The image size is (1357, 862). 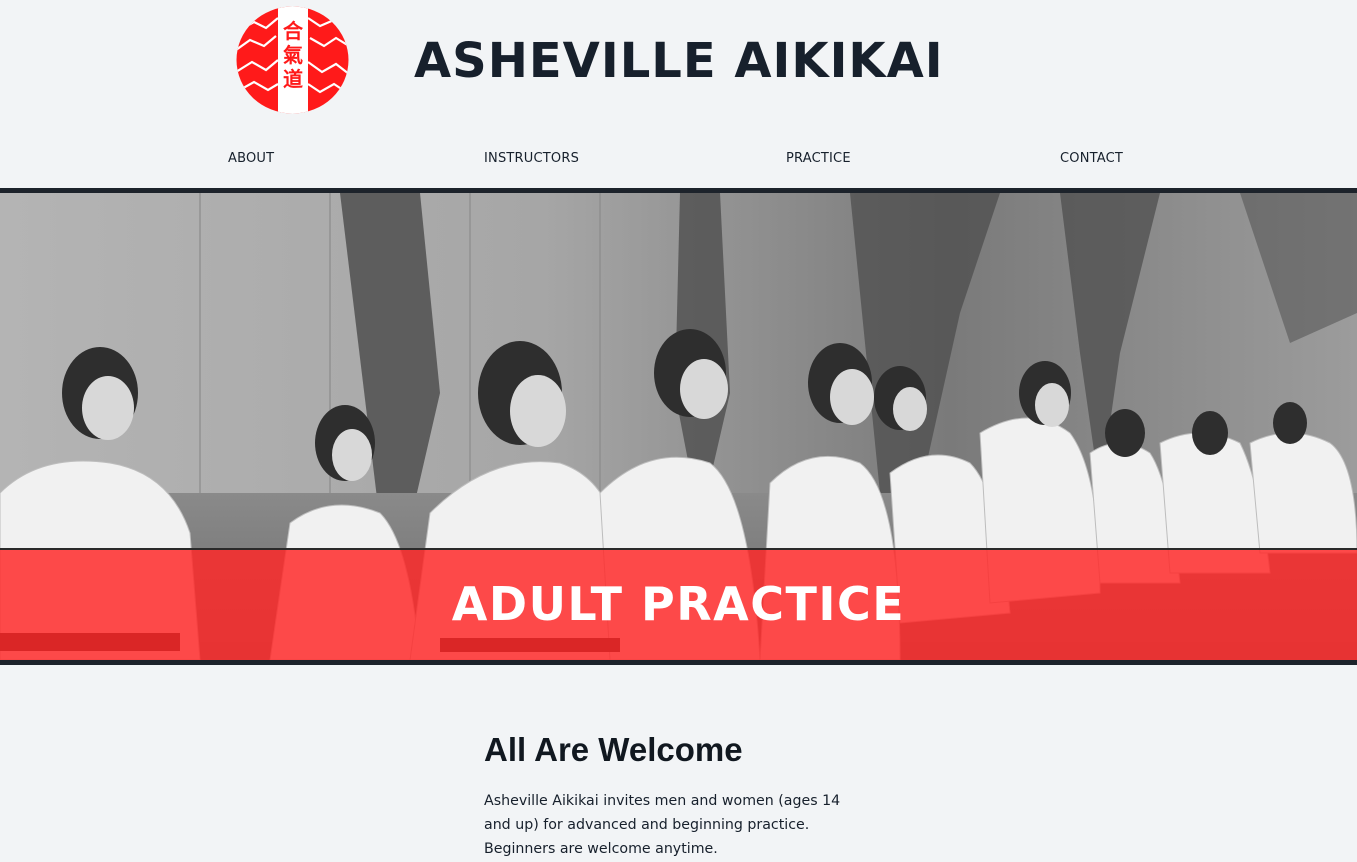 I want to click on main-nav: ABOUT INSTRUCTORS PRACTICE CONTACT, so click(x=678, y=160).